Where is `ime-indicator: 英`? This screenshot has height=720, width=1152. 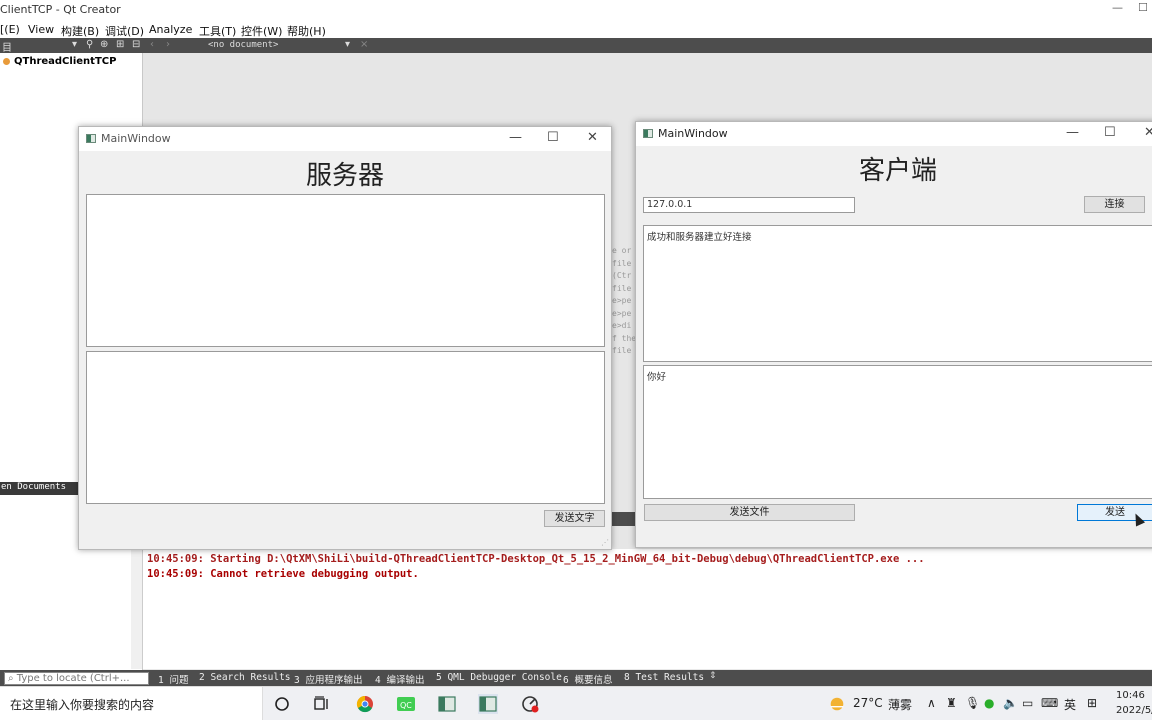
ime-indicator: 英 is located at coordinates (1070, 704).